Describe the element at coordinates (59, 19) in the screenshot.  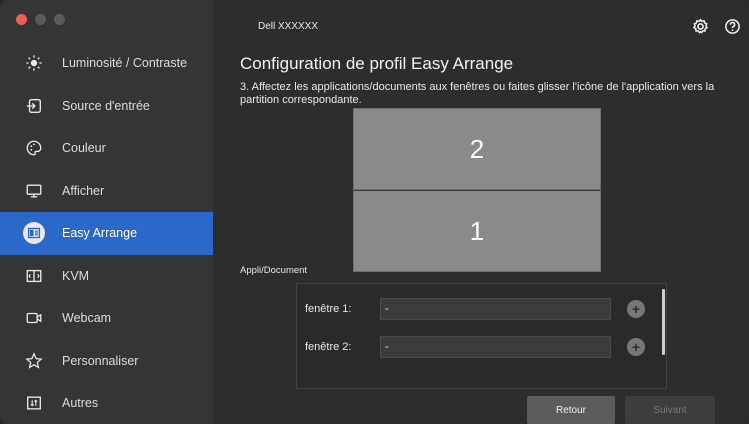
I see `zoom-window-button` at that location.